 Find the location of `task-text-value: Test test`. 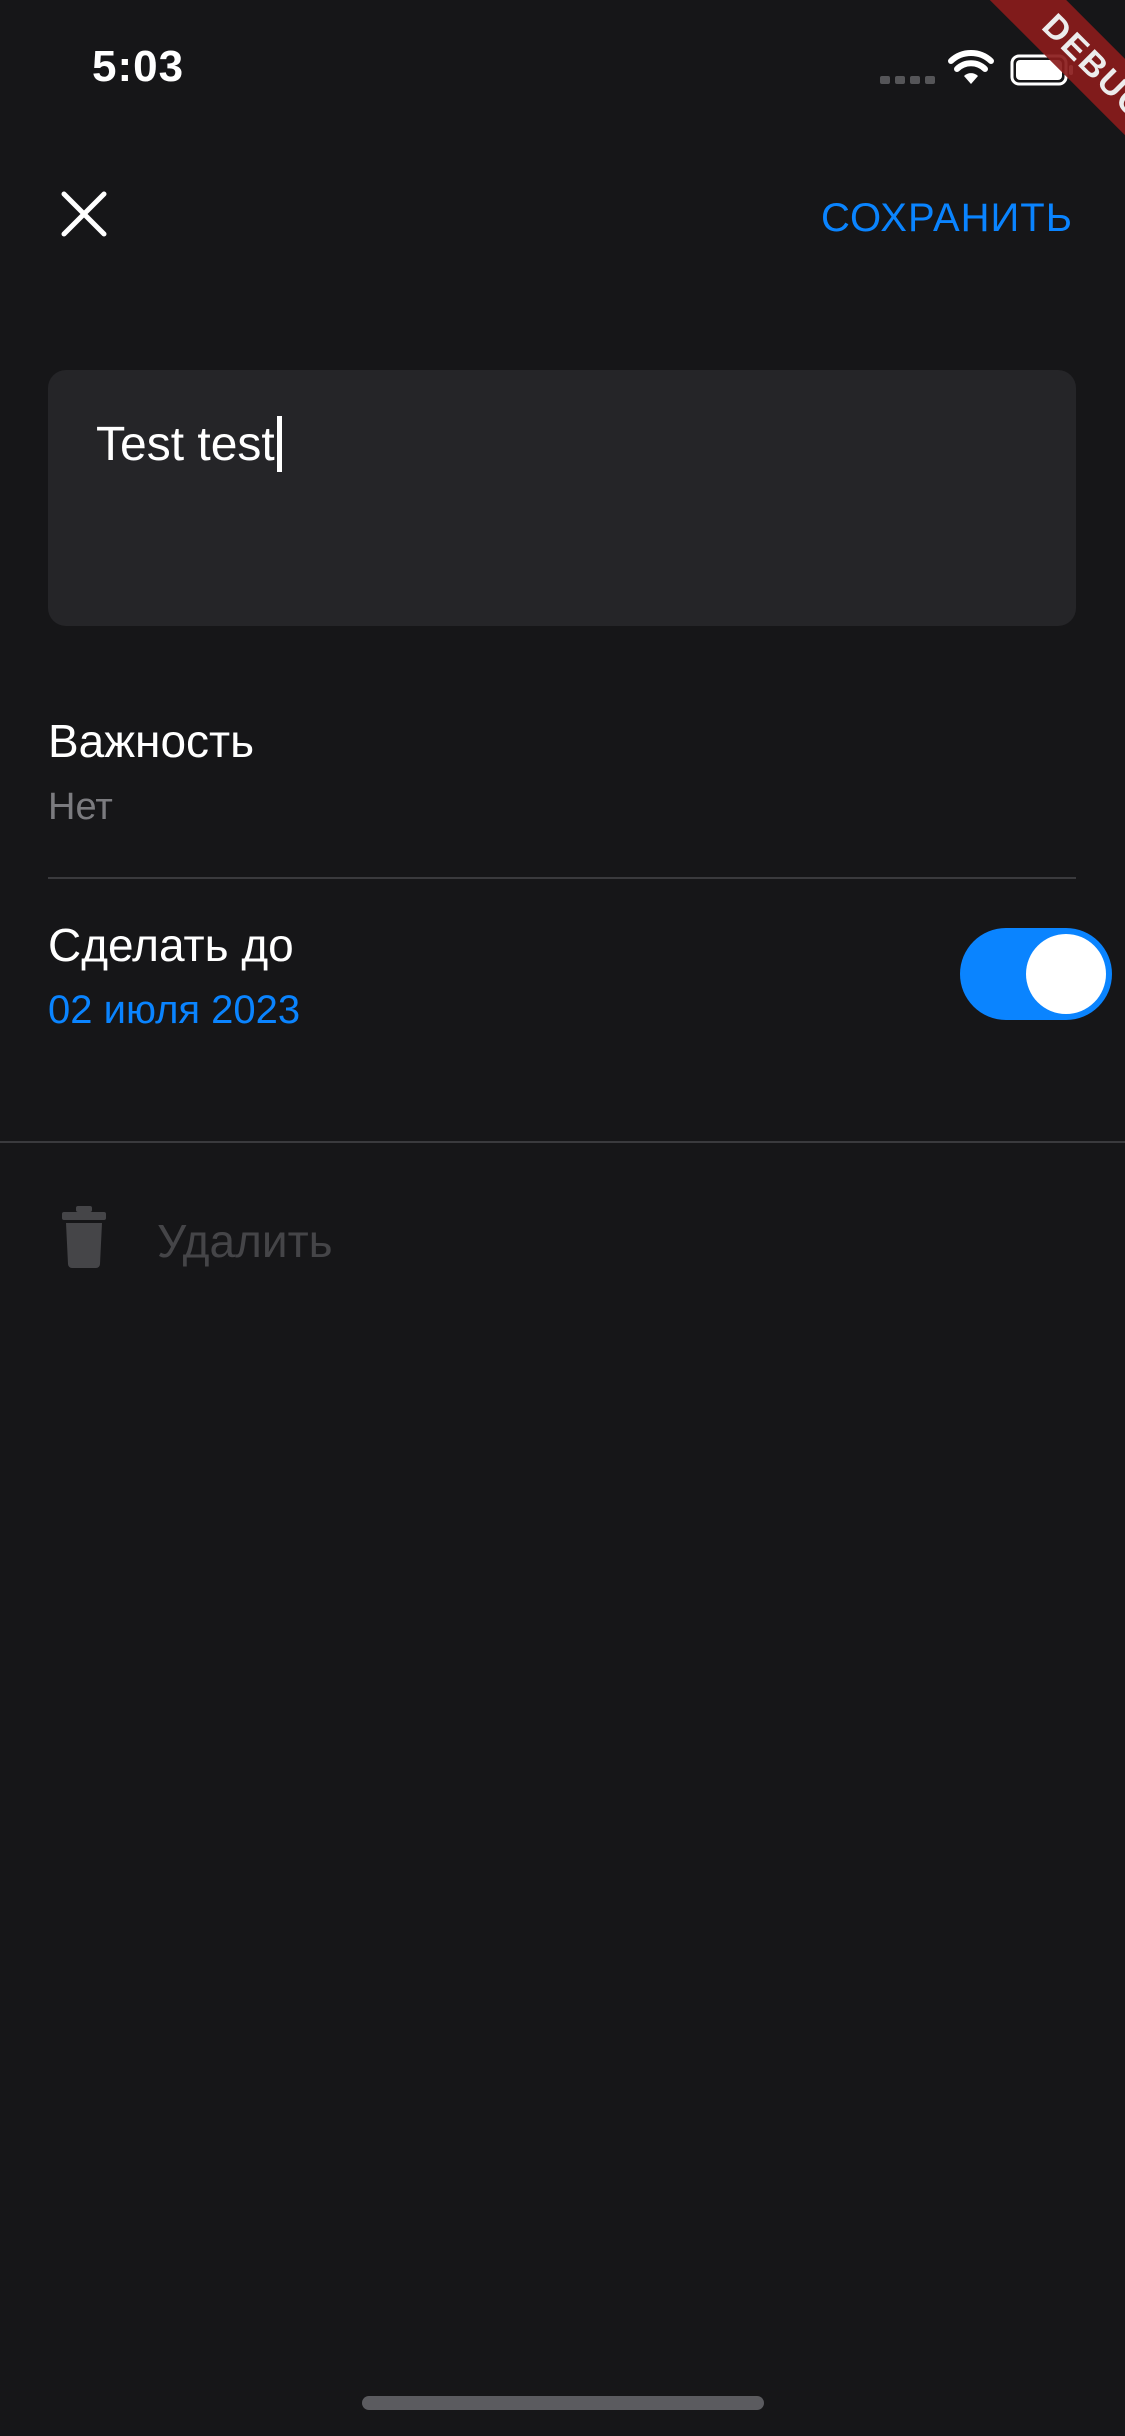

task-text-value: Test test is located at coordinates (189, 444).